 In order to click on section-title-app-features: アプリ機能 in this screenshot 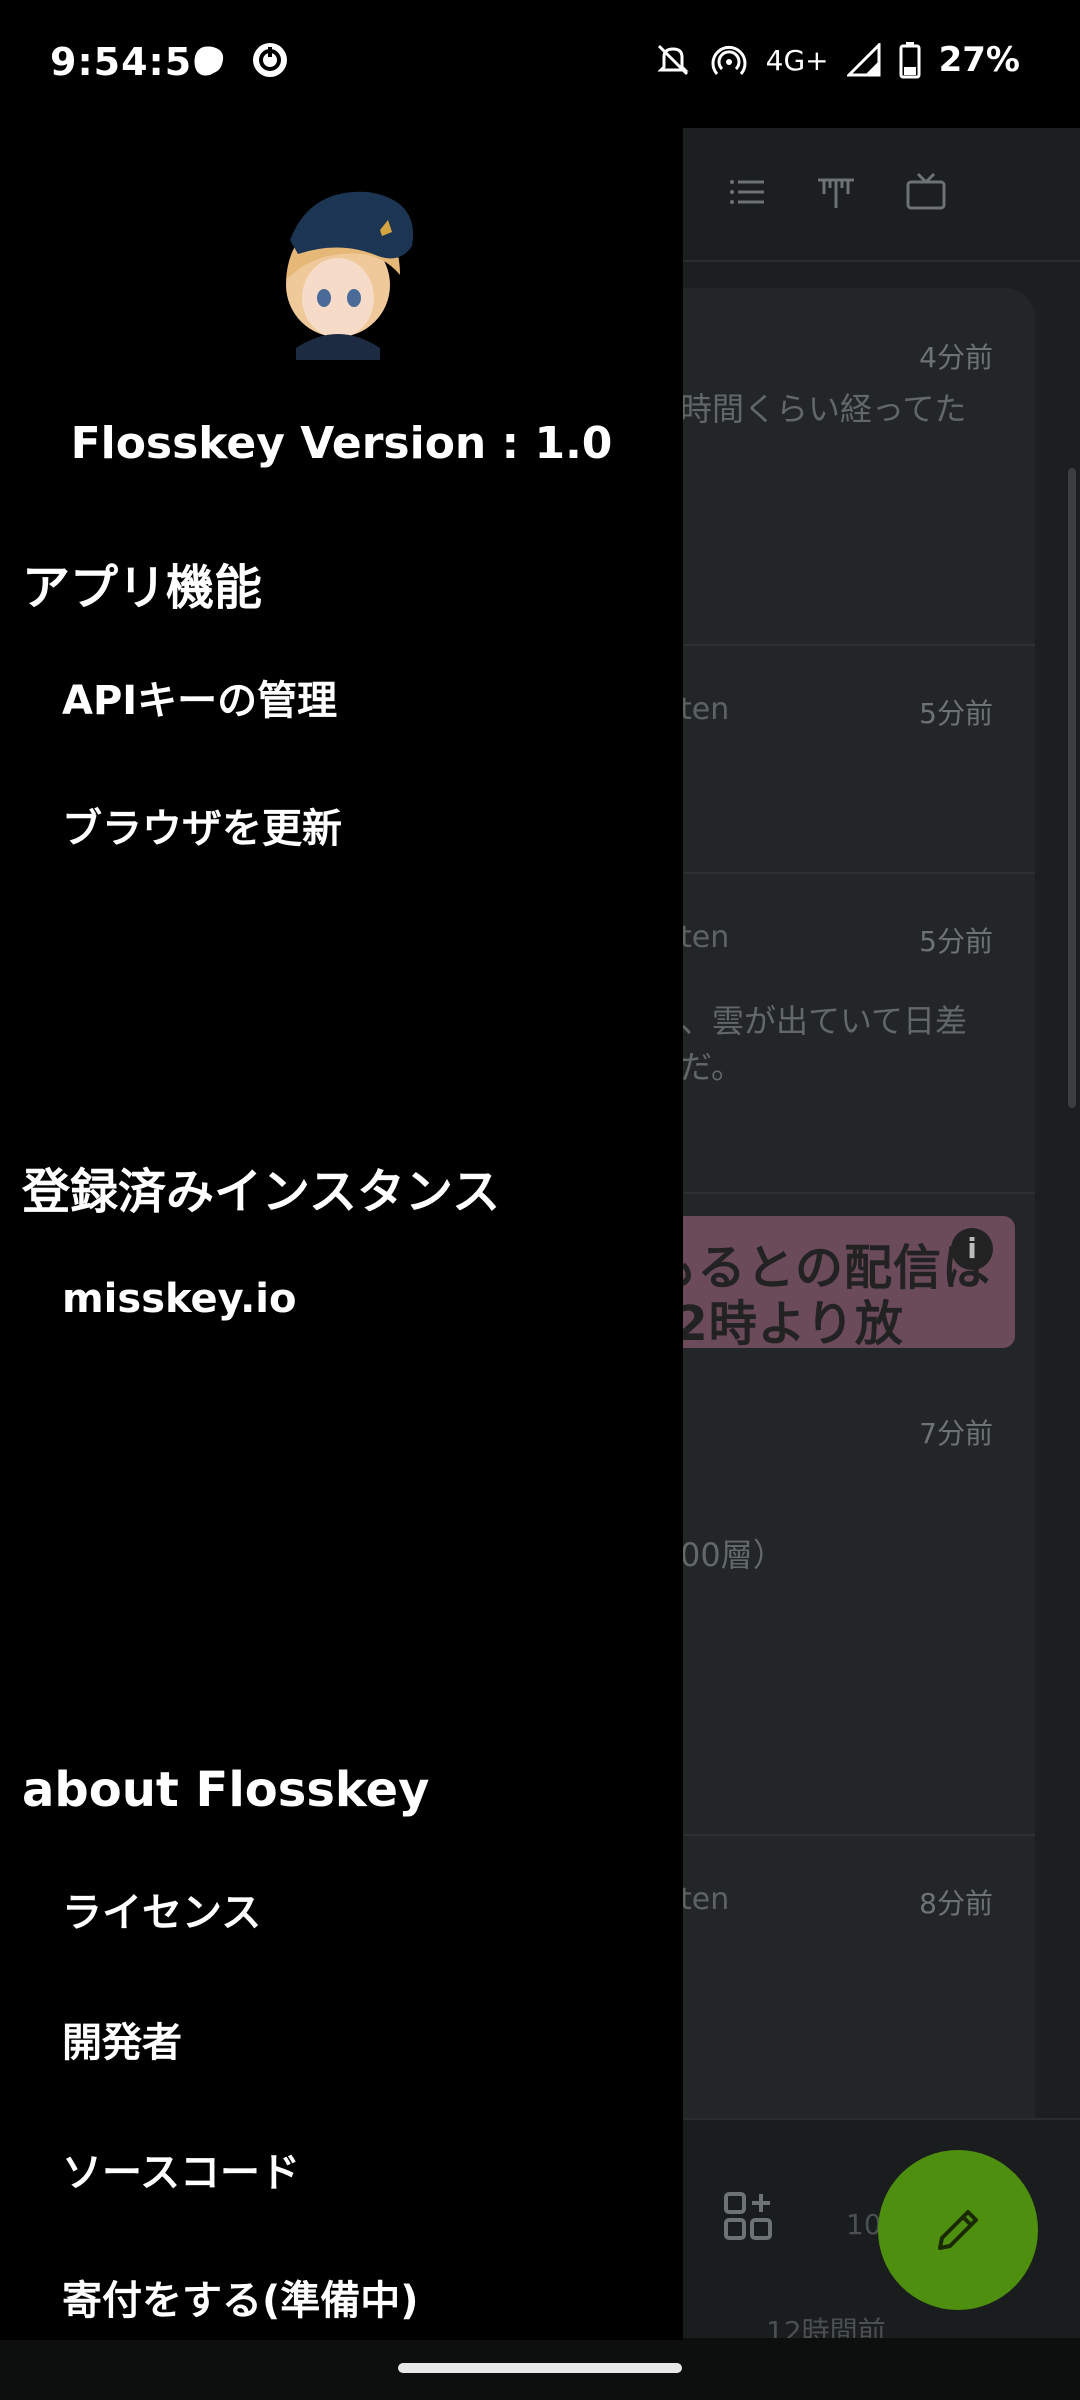, I will do `click(142, 588)`.